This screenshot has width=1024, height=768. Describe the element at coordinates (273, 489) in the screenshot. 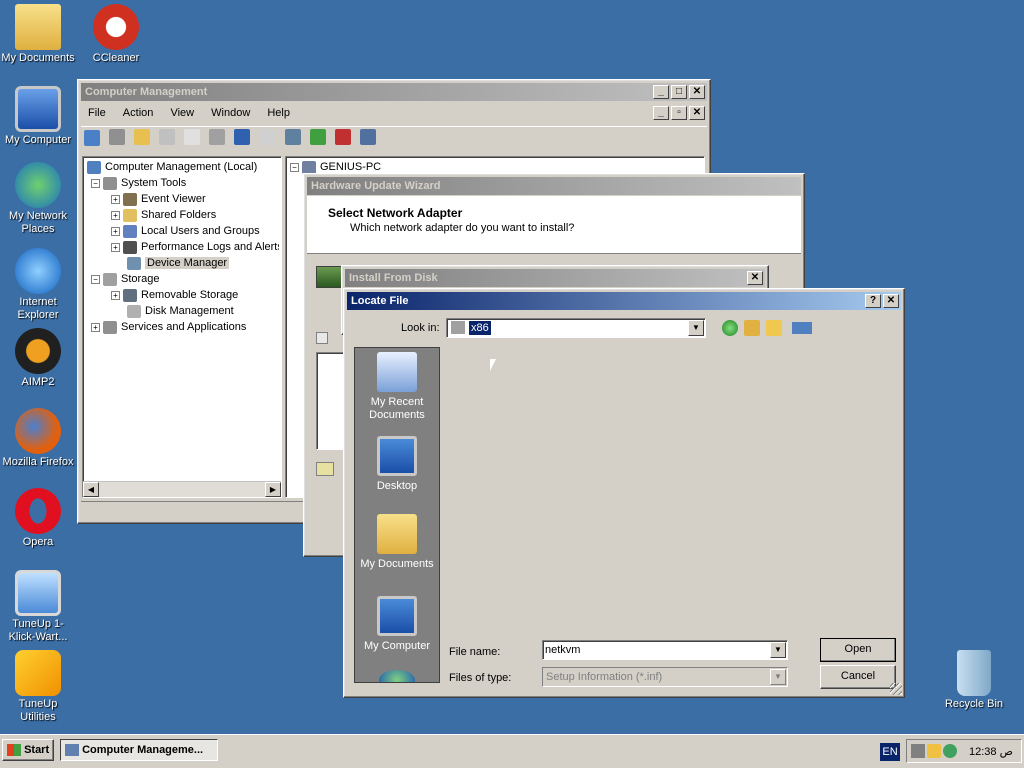

I see `scroll-right-icon: ▶` at that location.